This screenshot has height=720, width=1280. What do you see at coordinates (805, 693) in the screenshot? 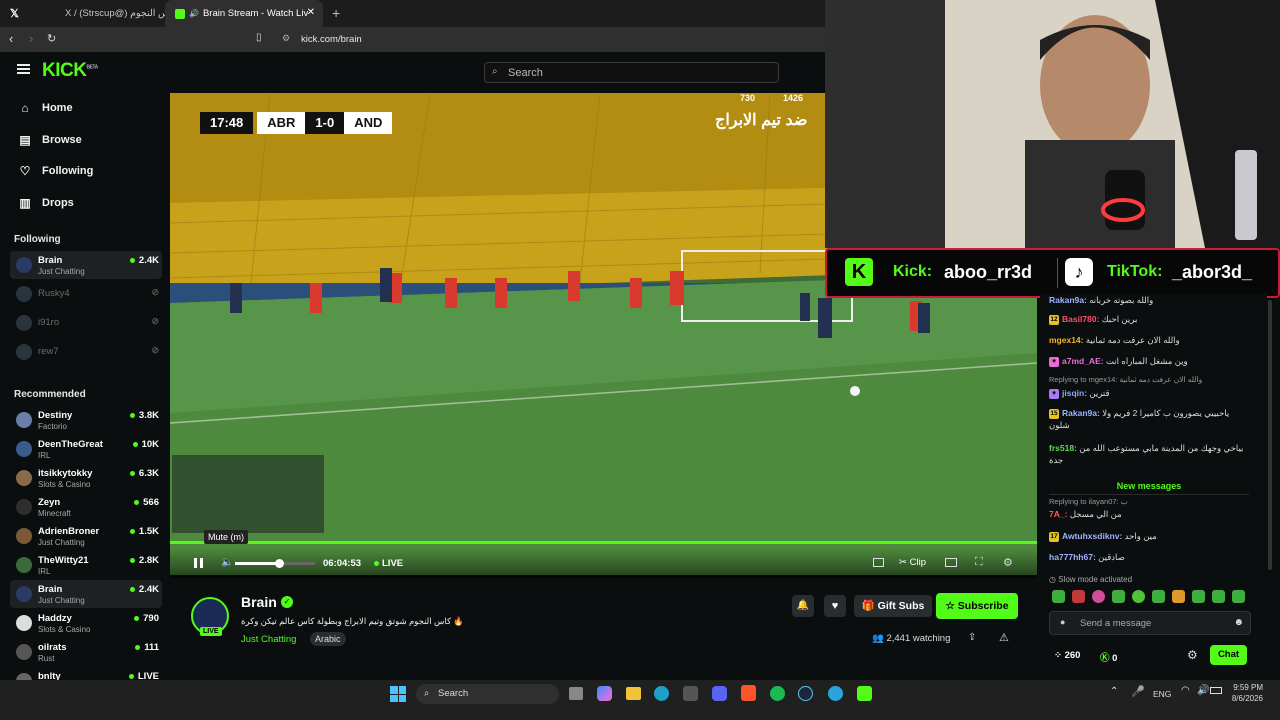
I see `steam-icon` at bounding box center [805, 693].